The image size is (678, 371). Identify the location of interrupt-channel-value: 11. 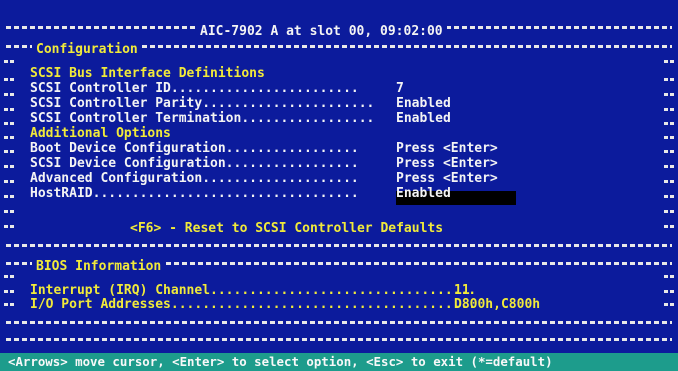
(462, 290).